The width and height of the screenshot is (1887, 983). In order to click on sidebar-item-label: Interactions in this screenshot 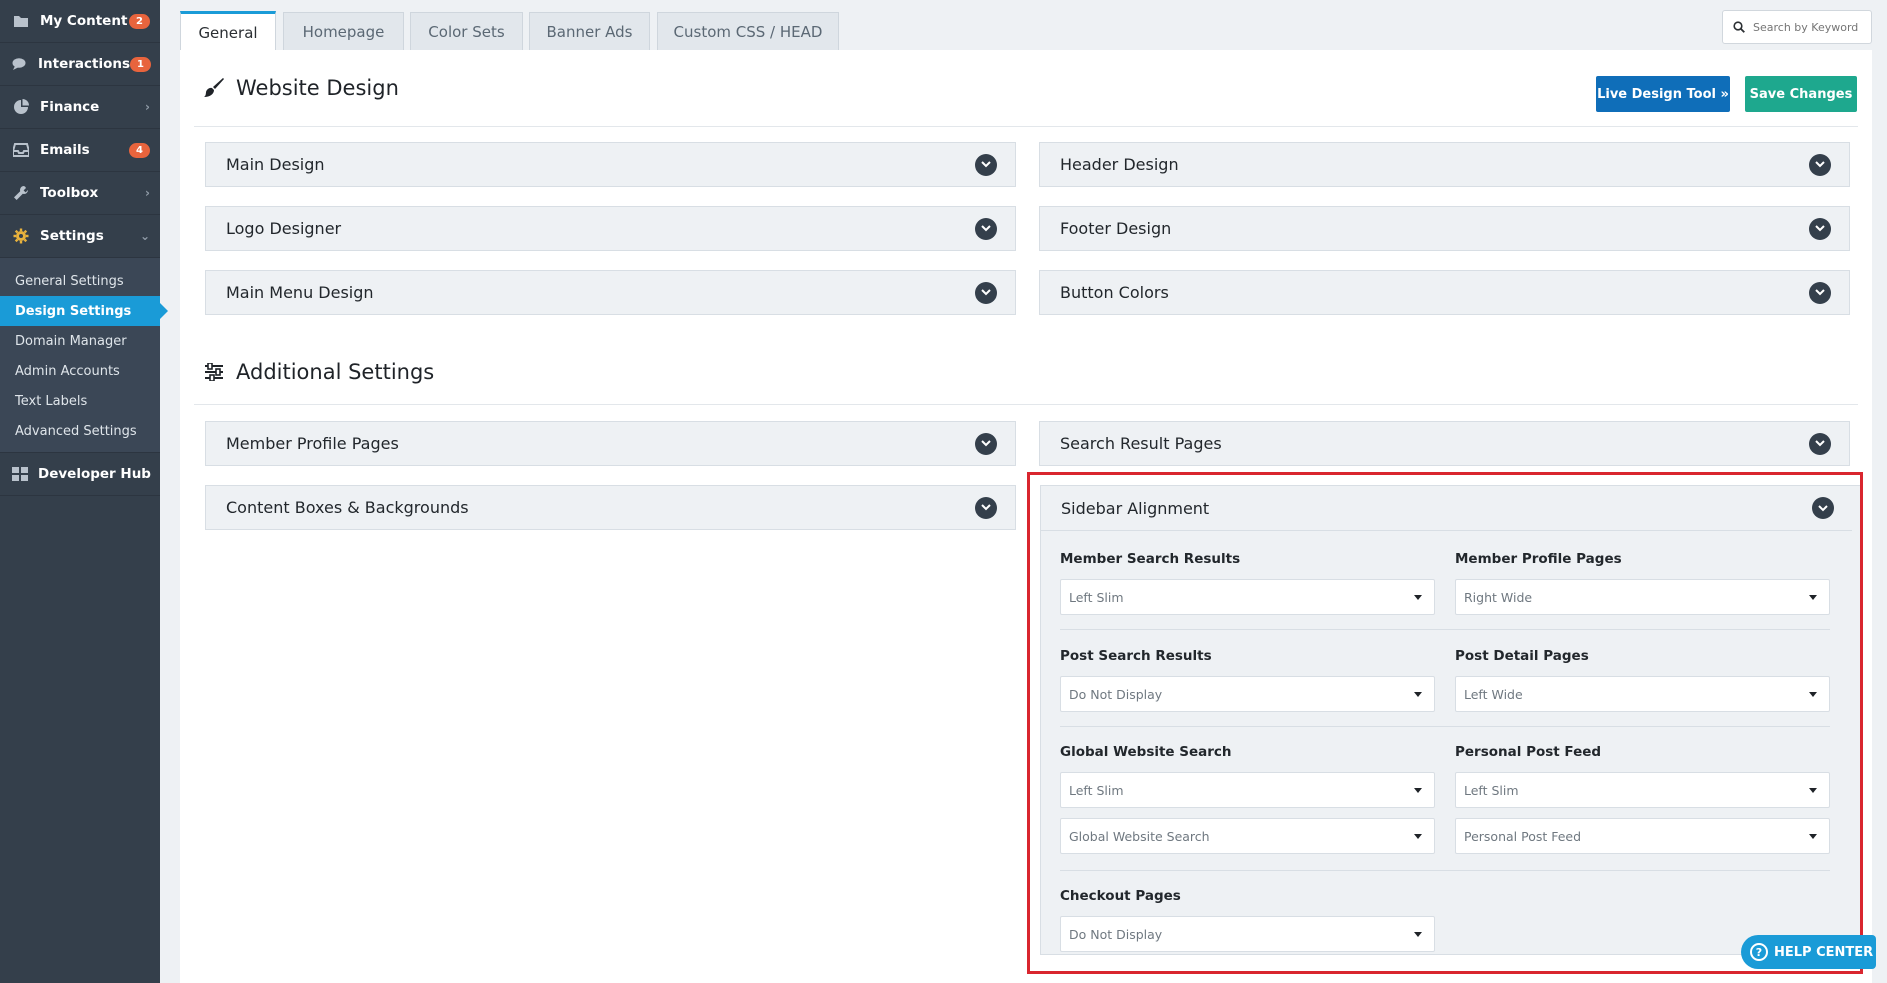, I will do `click(84, 64)`.